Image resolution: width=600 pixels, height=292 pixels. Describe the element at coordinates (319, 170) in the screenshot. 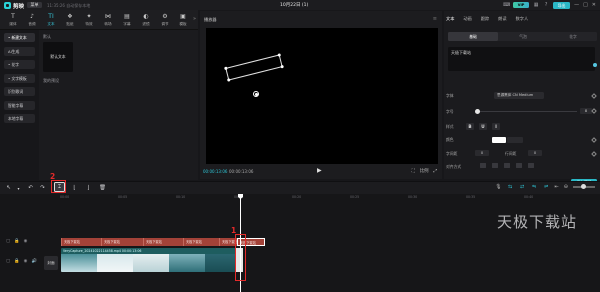

I see `play-icon: ▶` at that location.